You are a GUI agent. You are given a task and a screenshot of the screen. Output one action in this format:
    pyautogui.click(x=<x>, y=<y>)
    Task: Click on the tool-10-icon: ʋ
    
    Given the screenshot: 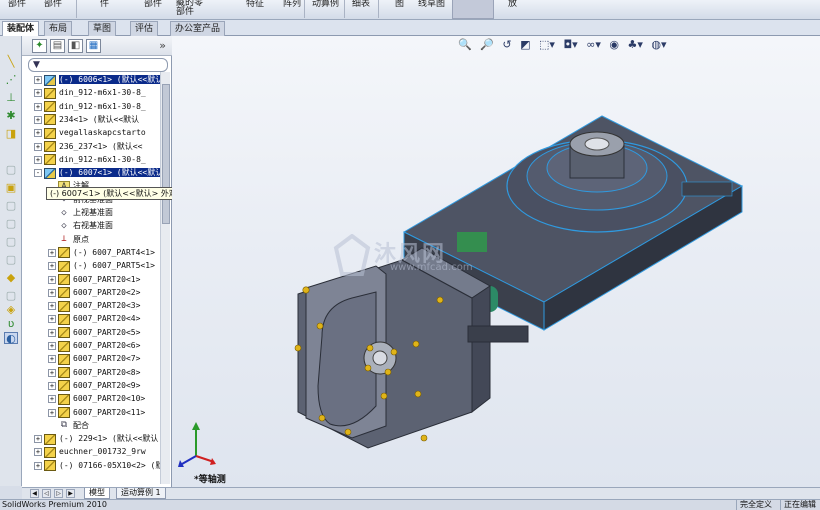 What is the action you would take?
    pyautogui.click(x=11, y=324)
    